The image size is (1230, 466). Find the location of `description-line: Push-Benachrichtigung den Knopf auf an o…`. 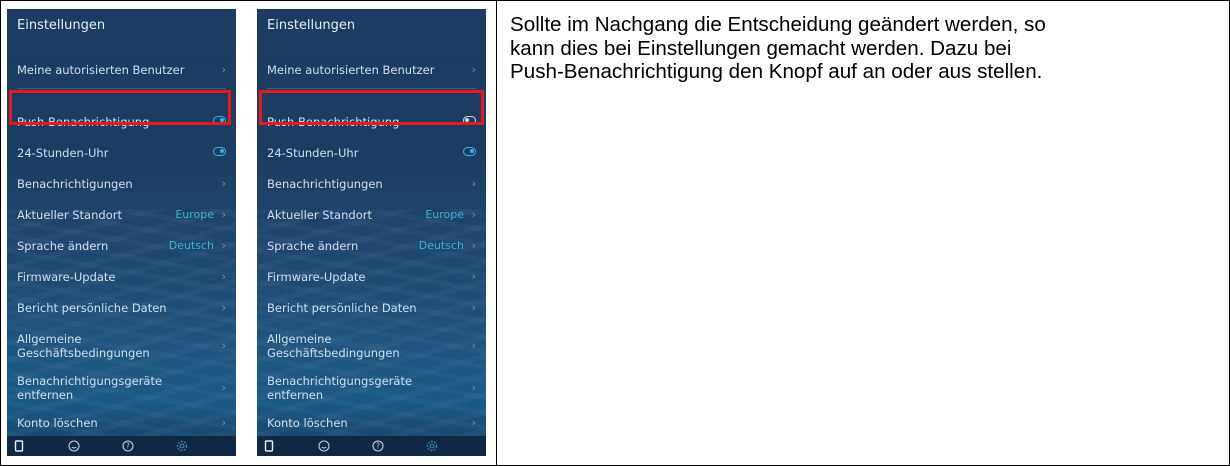

description-line: Push-Benachrichtigung den Knopf auf an o… is located at coordinates (776, 71).